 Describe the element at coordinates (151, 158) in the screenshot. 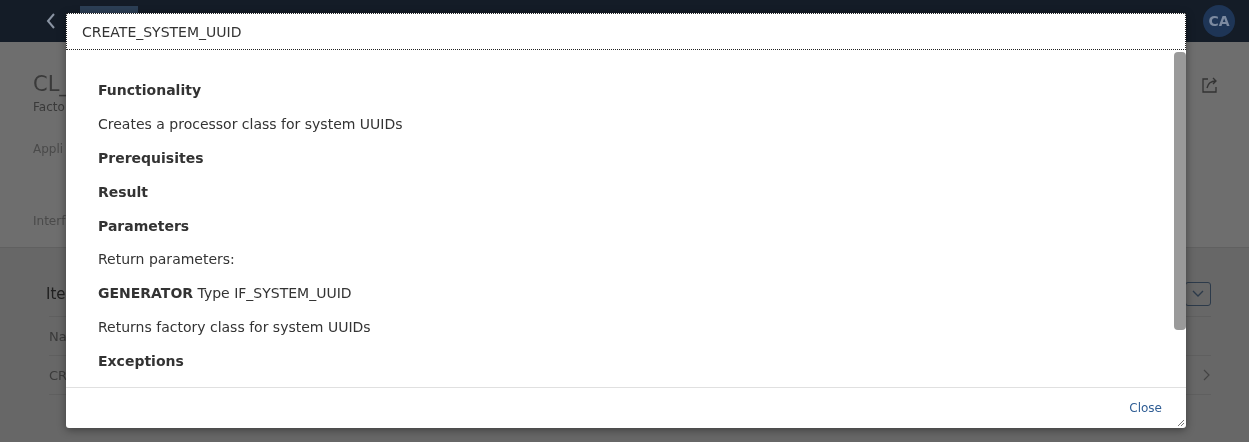

I see `section-heading: Prerequisites` at that location.